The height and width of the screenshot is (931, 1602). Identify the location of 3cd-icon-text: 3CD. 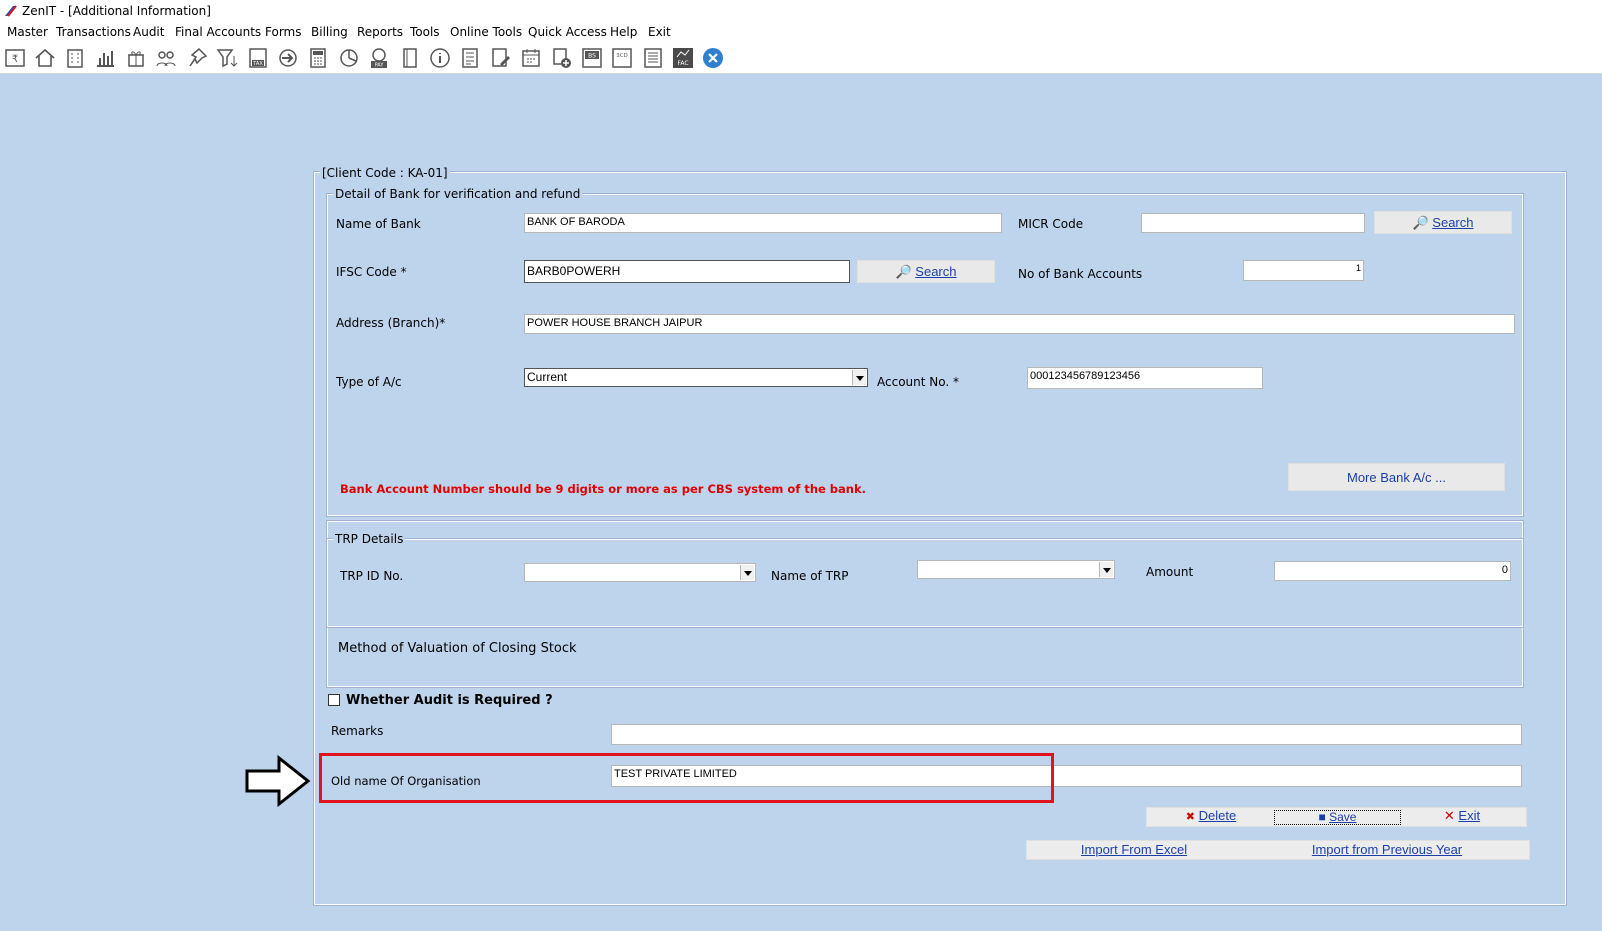
(622, 56).